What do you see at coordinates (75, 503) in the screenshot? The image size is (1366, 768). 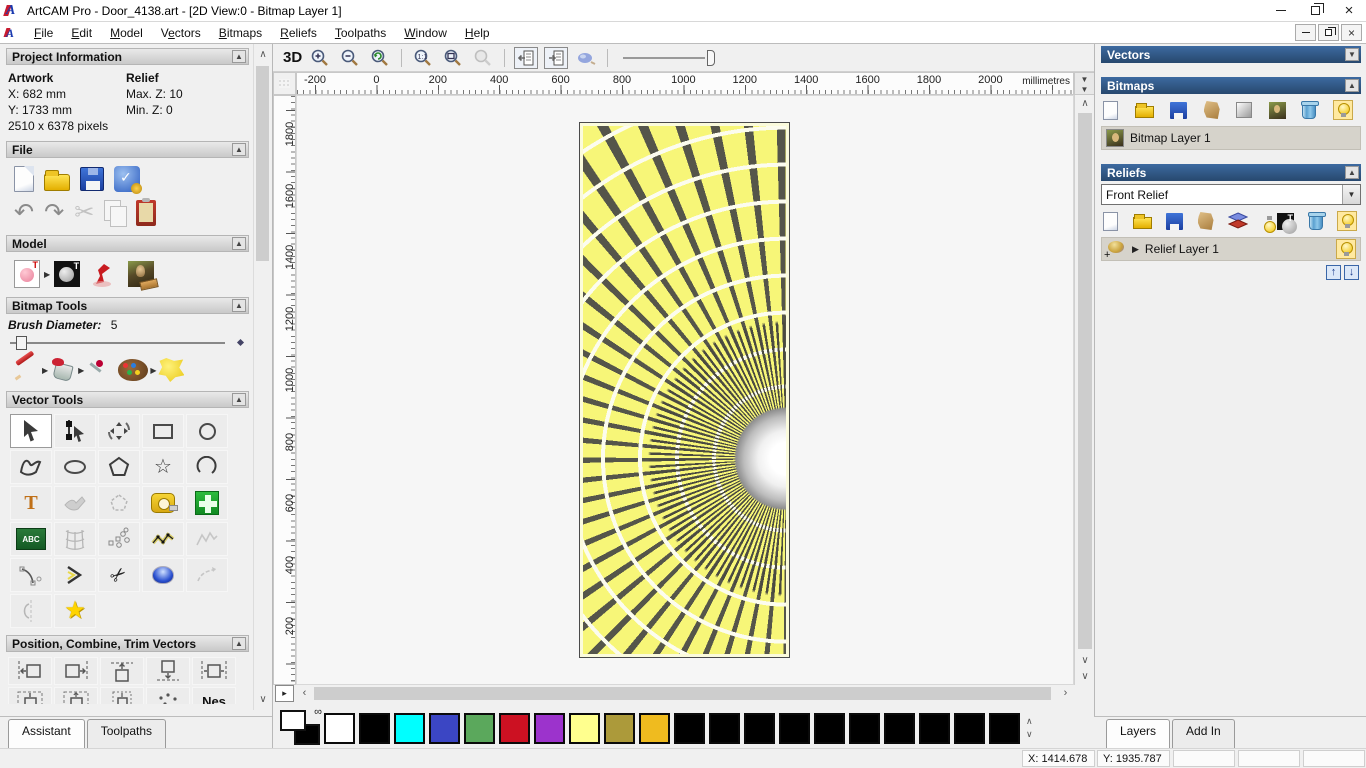 I see `wrap-text-tool` at bounding box center [75, 503].